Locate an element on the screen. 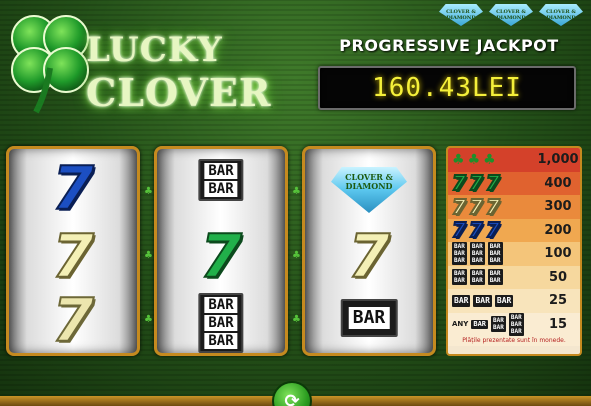 The height and width of the screenshot is (406, 591). game-logo: LUCKY CLOVER is located at coordinates (138, 63).